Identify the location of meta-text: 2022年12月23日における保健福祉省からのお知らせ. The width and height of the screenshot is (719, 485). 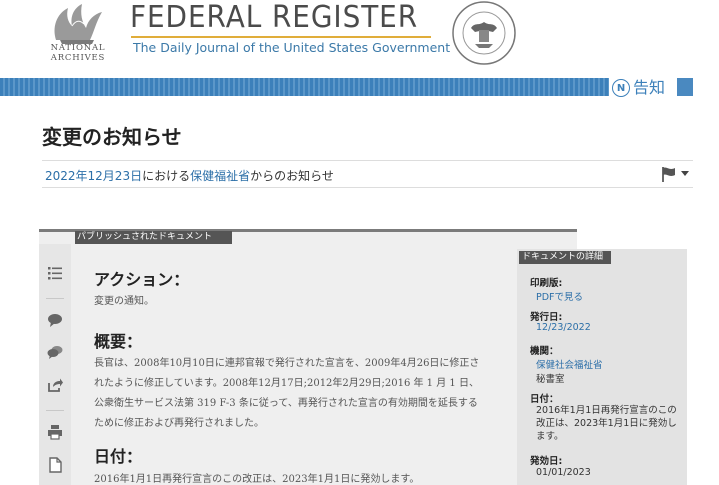
(189, 175).